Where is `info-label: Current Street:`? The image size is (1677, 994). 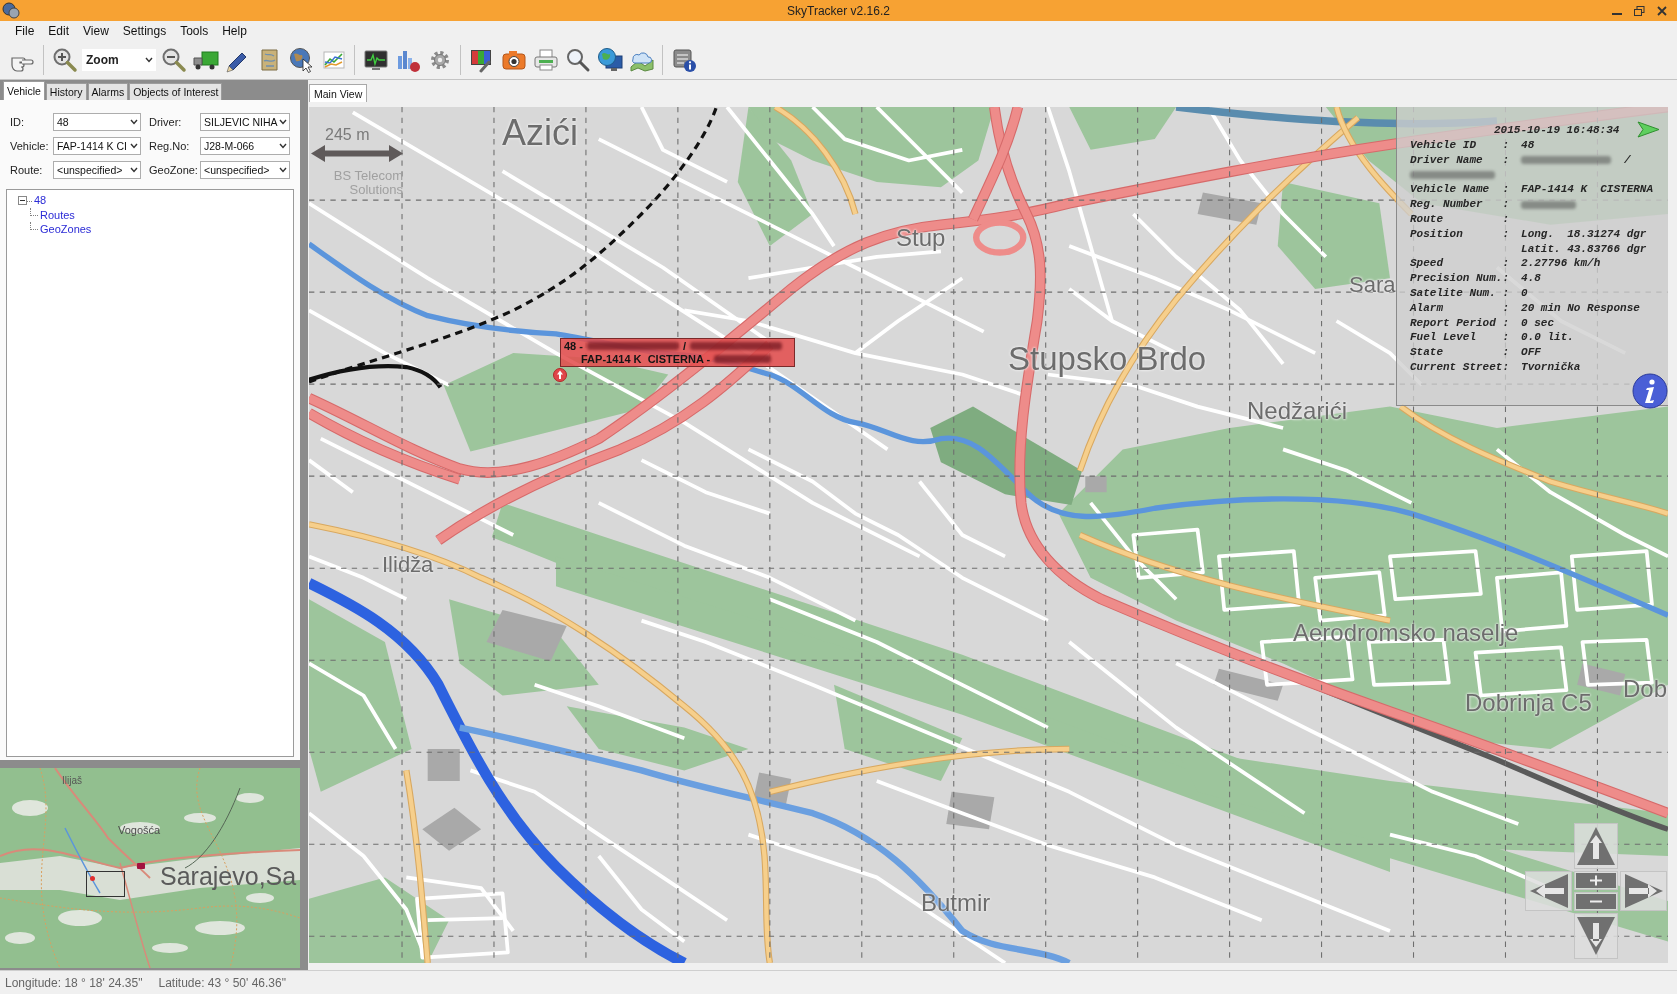 info-label: Current Street: is located at coordinates (1460, 367).